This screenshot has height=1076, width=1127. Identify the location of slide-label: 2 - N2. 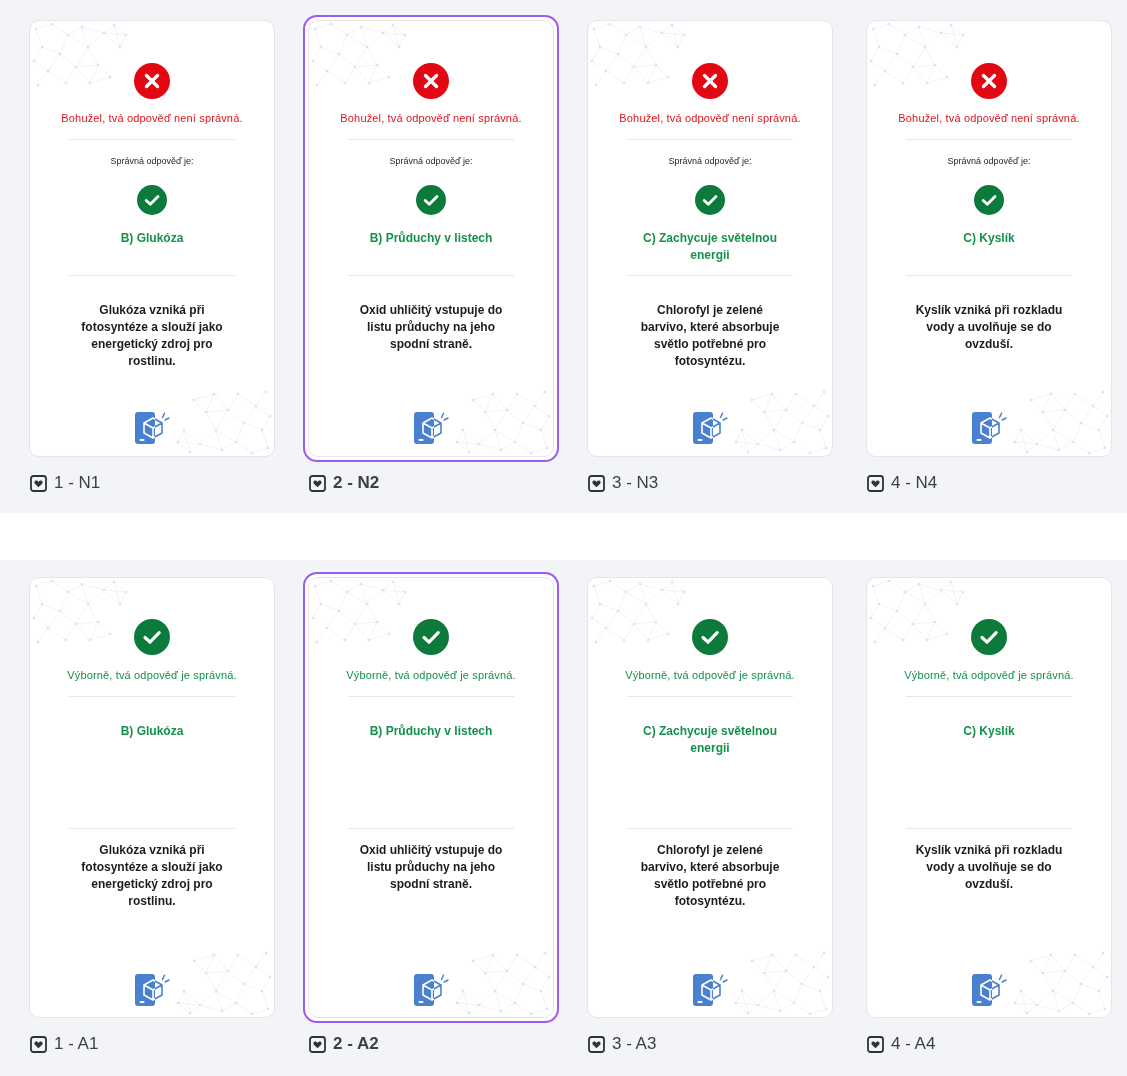
(356, 483).